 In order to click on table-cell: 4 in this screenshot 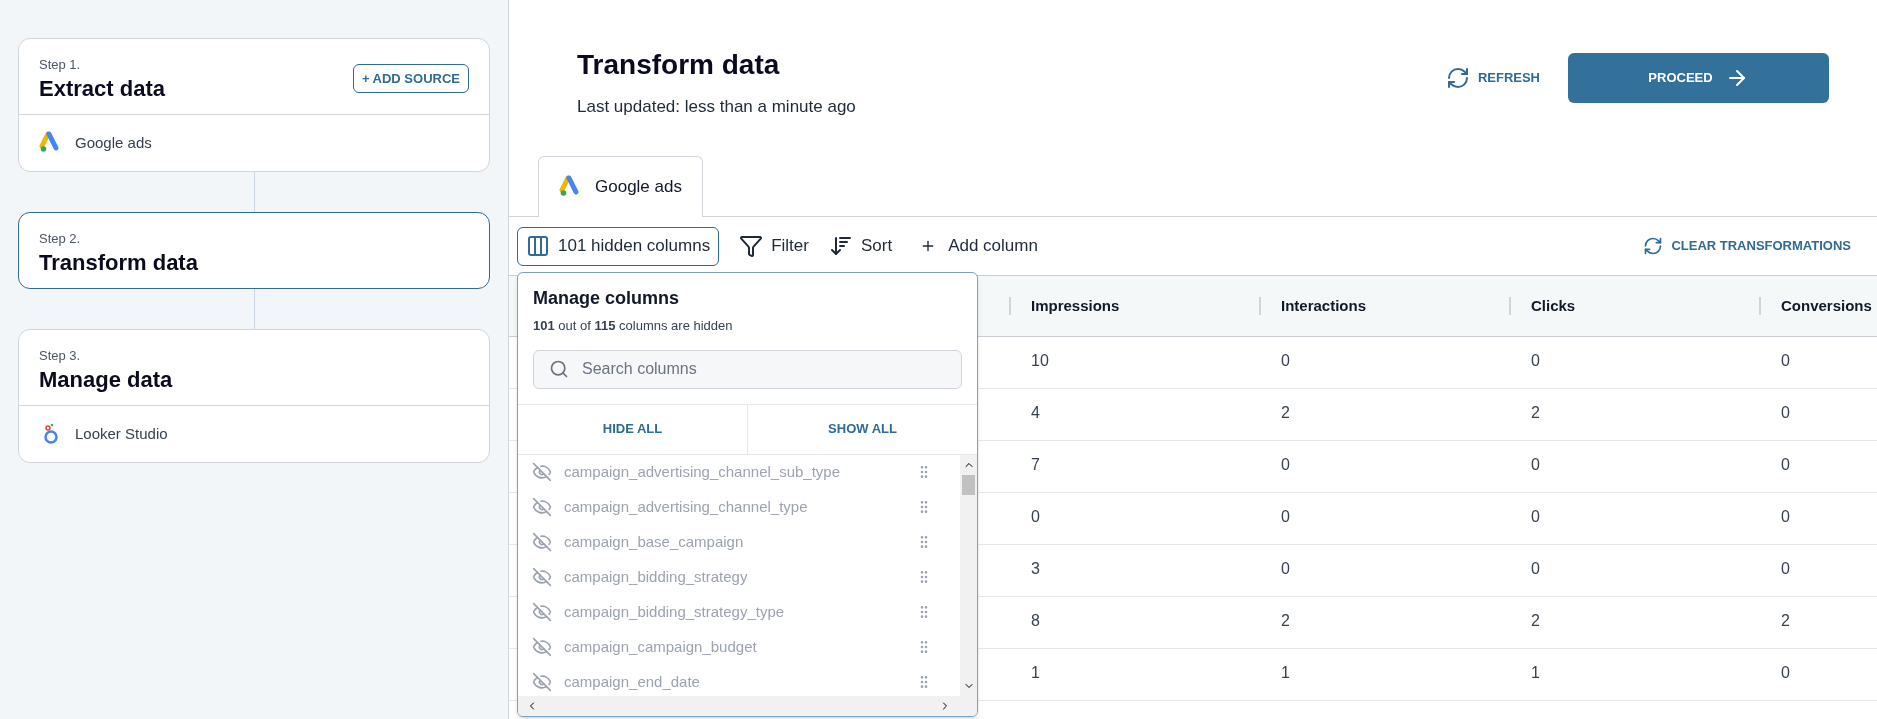, I will do `click(1035, 412)`.